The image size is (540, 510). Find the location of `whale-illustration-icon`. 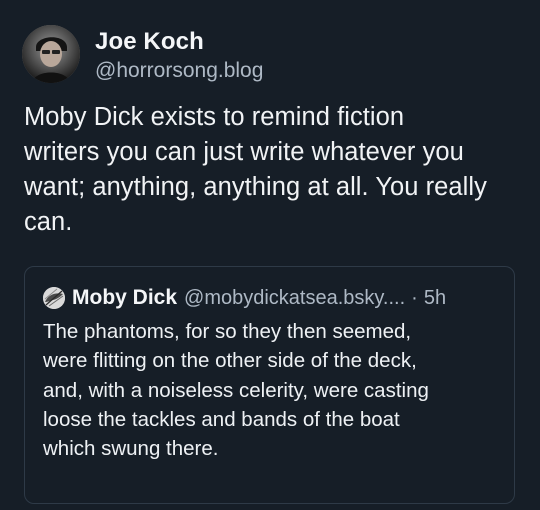

whale-illustration-icon is located at coordinates (54, 298).